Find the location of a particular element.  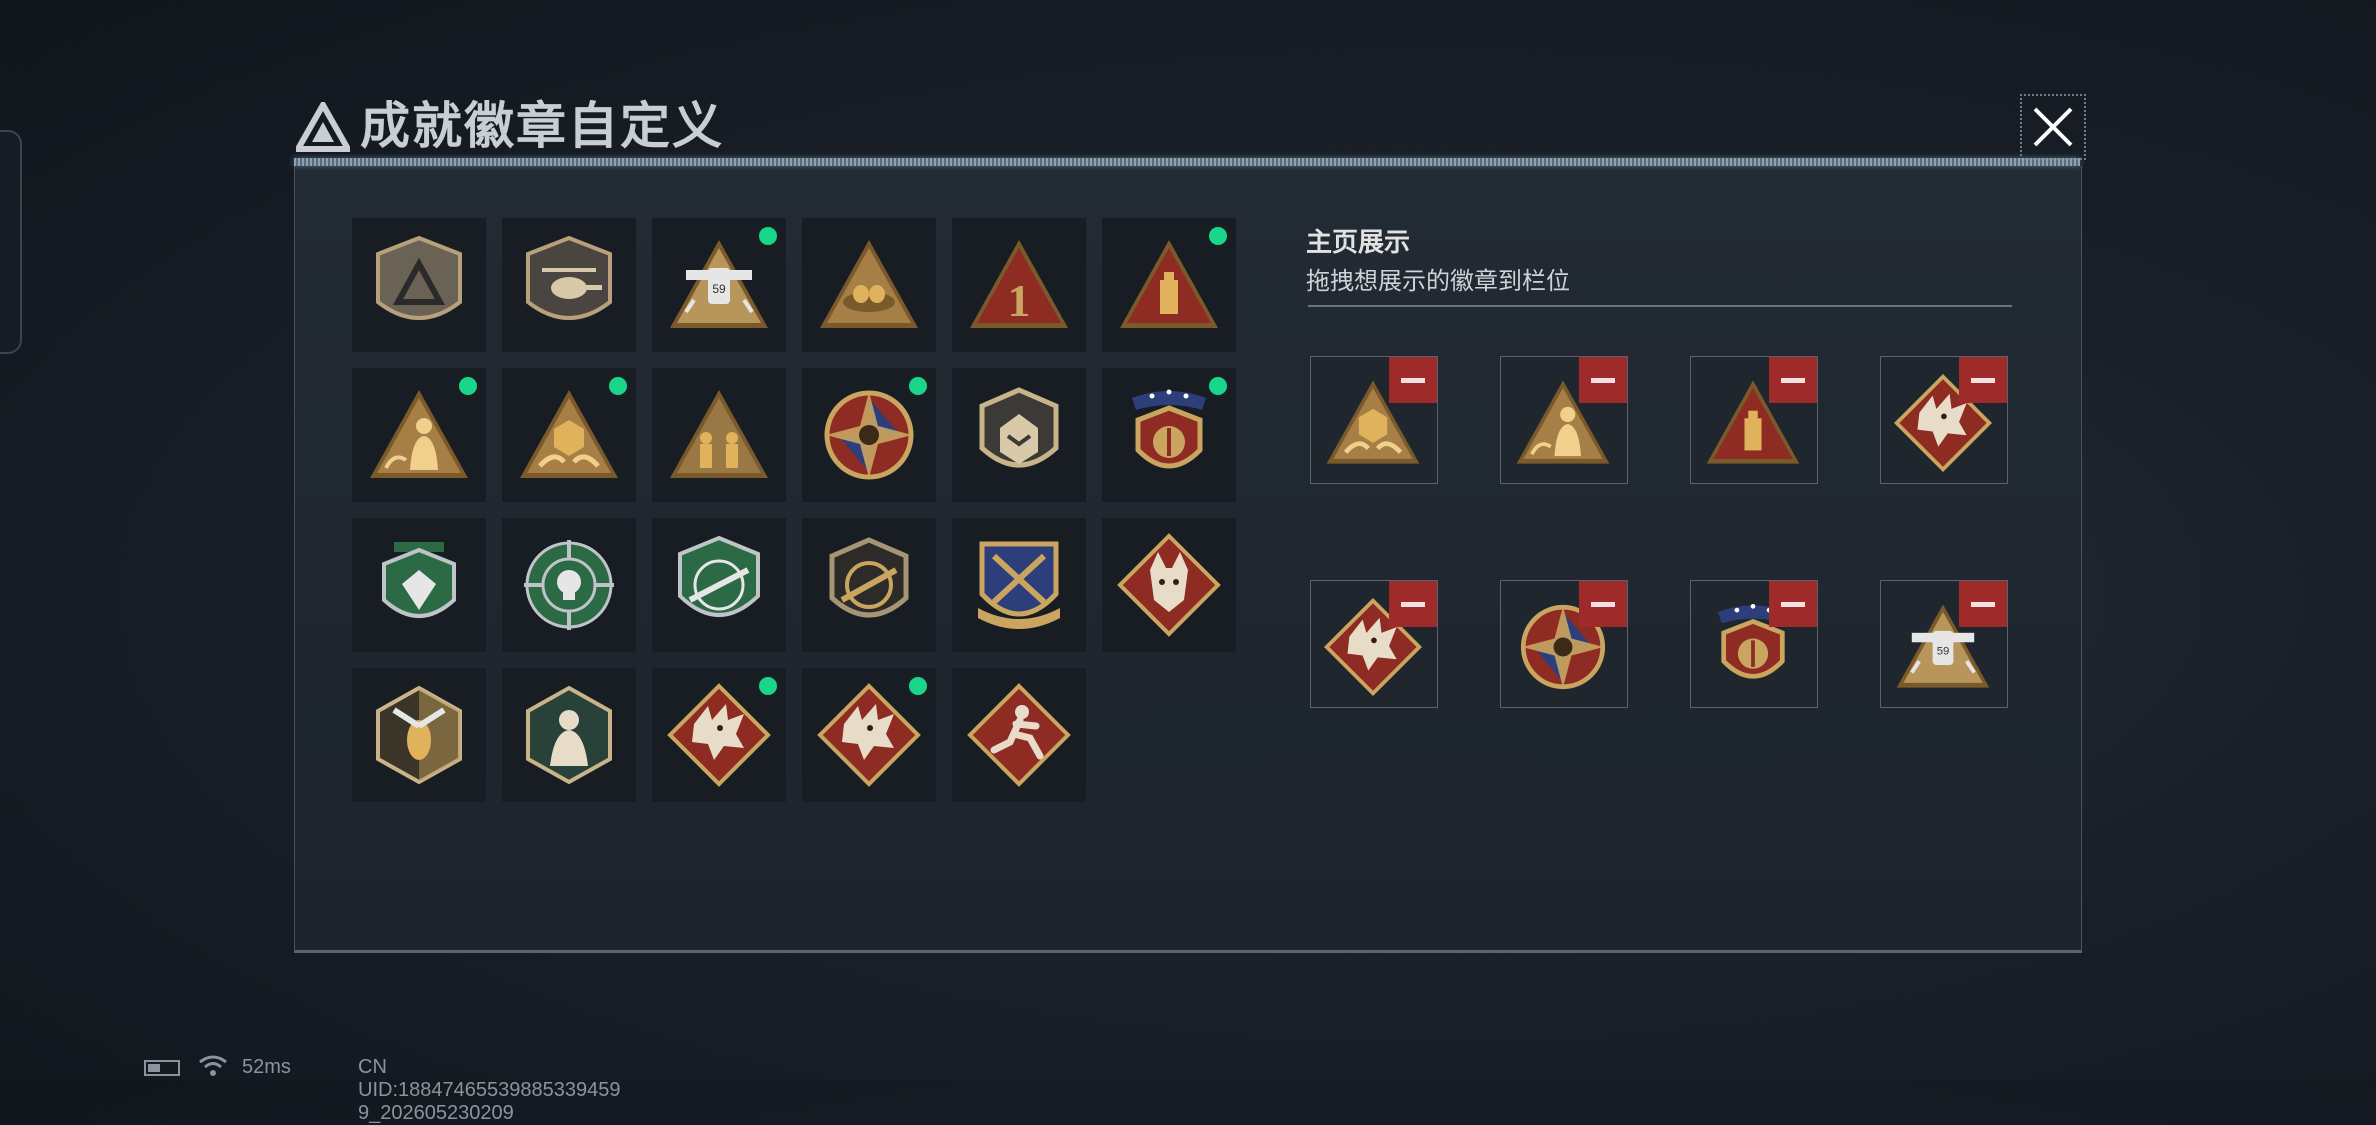

rank-shield-badge-icon is located at coordinates (1019, 427).